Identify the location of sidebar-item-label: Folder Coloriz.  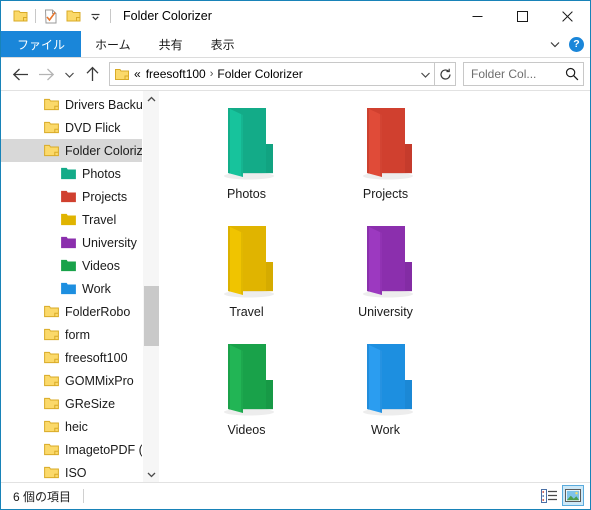
(104, 150).